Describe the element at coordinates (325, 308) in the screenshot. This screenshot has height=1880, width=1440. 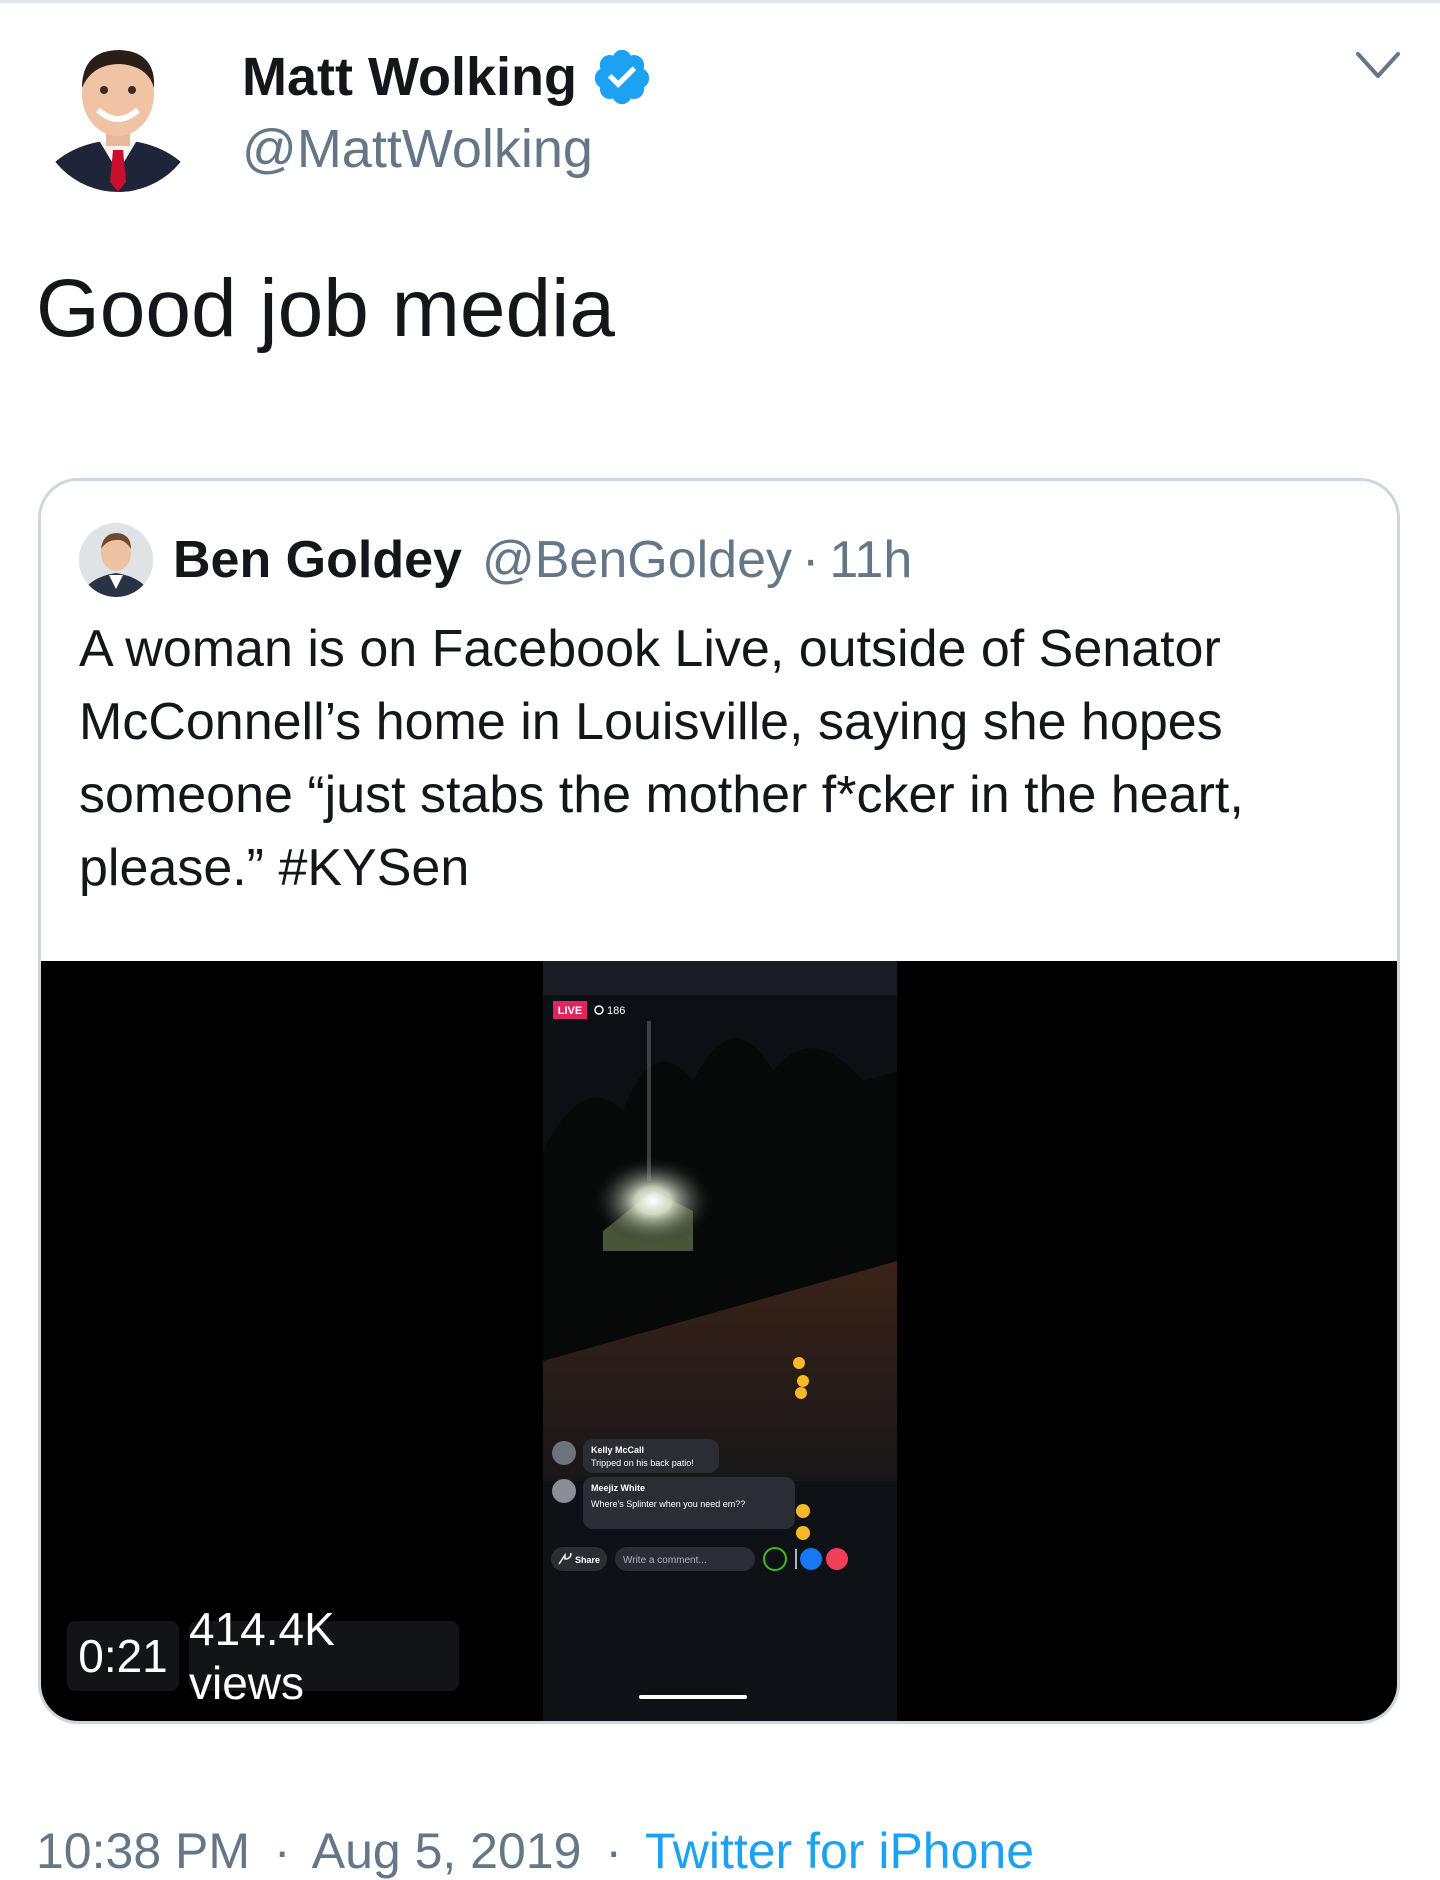
I see `tweet-text: Good job media` at that location.